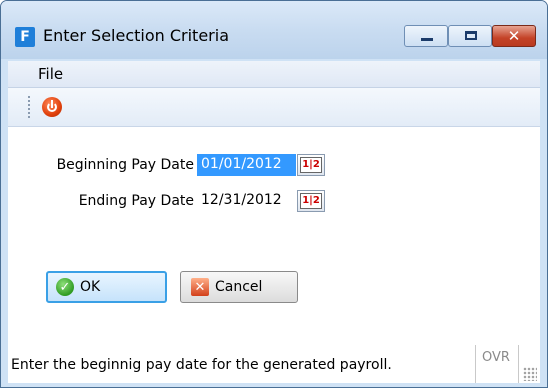 Image resolution: width=548 pixels, height=388 pixels. I want to click on ok-button: ✓ OK, so click(106, 287).